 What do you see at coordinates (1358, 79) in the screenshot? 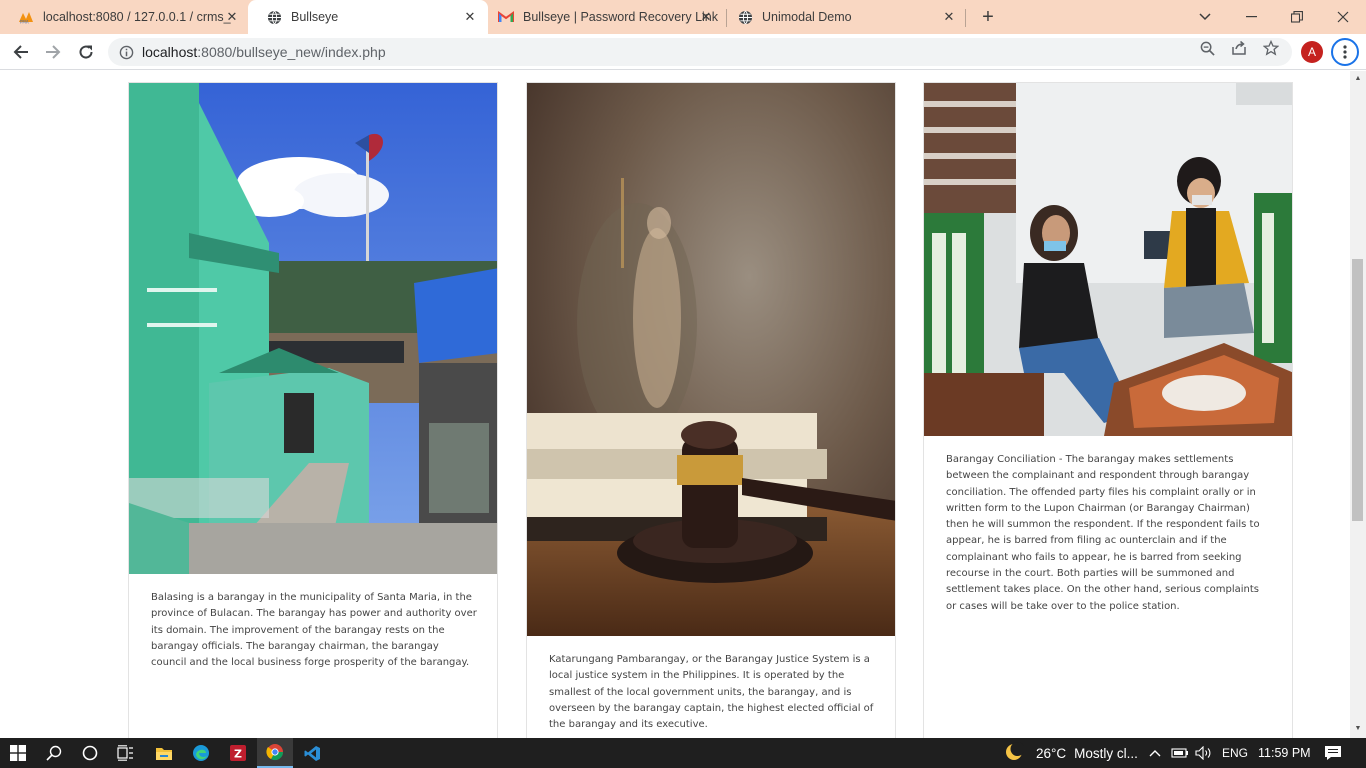
I see `scroll-up-arrow-icon: ▲` at bounding box center [1358, 79].